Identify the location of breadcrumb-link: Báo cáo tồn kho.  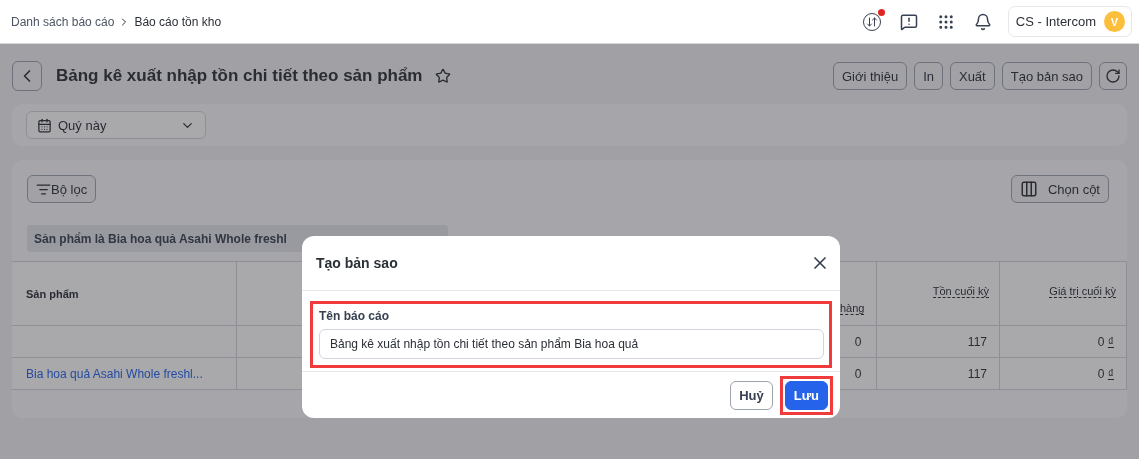
(178, 21).